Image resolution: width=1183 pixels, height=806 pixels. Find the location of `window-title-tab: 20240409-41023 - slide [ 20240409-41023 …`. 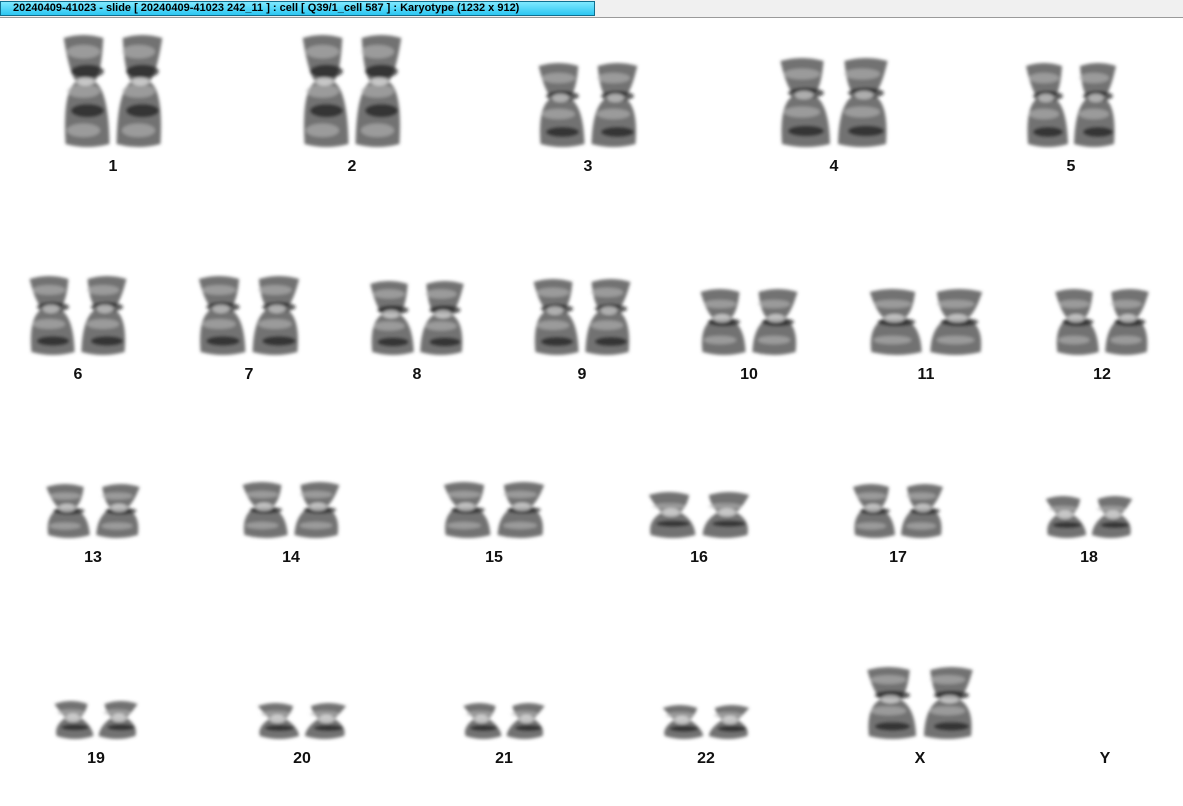

window-title-tab: 20240409-41023 - slide [ 20240409-41023 … is located at coordinates (297, 8).